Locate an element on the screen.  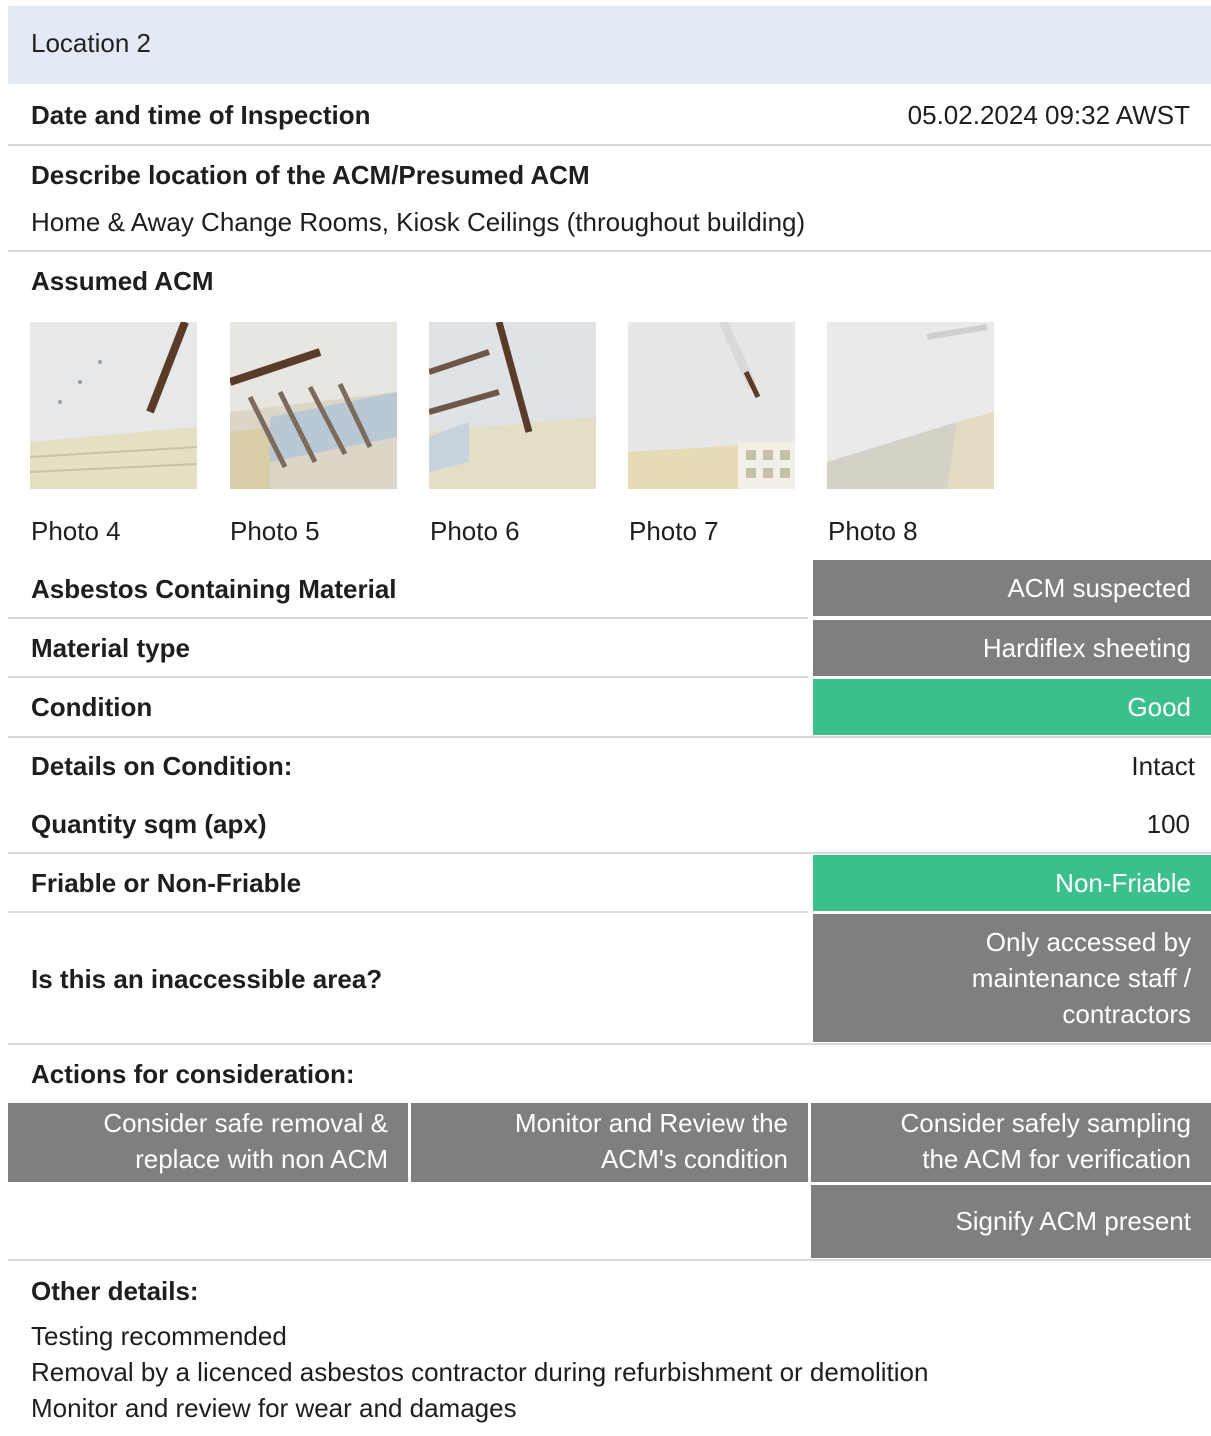
action-line: the ACM for verification is located at coordinates (1056, 1159).